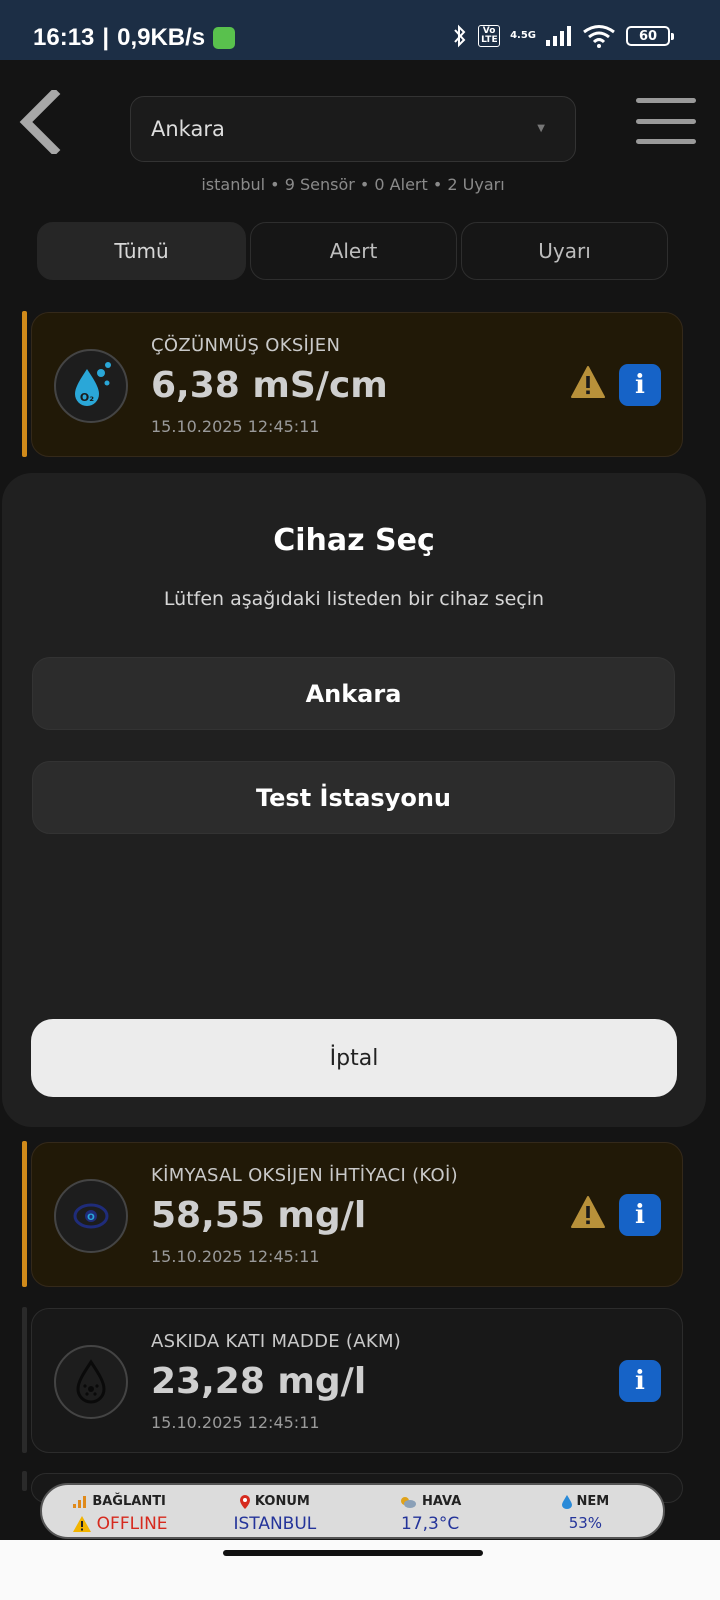  I want to click on cod-sensor-icon: O, so click(91, 1216).